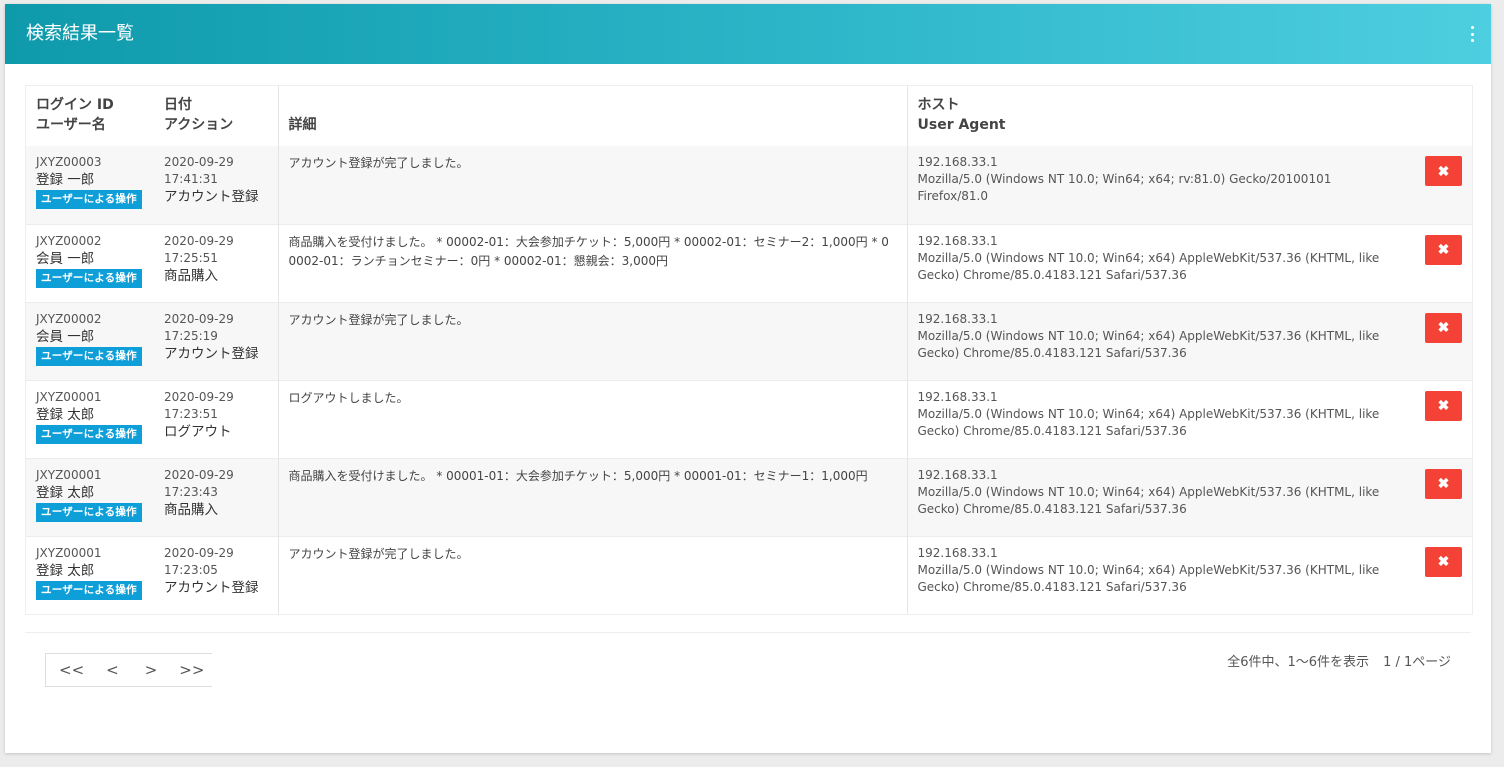 Image resolution: width=1504 pixels, height=767 pixels. What do you see at coordinates (178, 105) in the screenshot?
I see `col-date: 日付` at bounding box center [178, 105].